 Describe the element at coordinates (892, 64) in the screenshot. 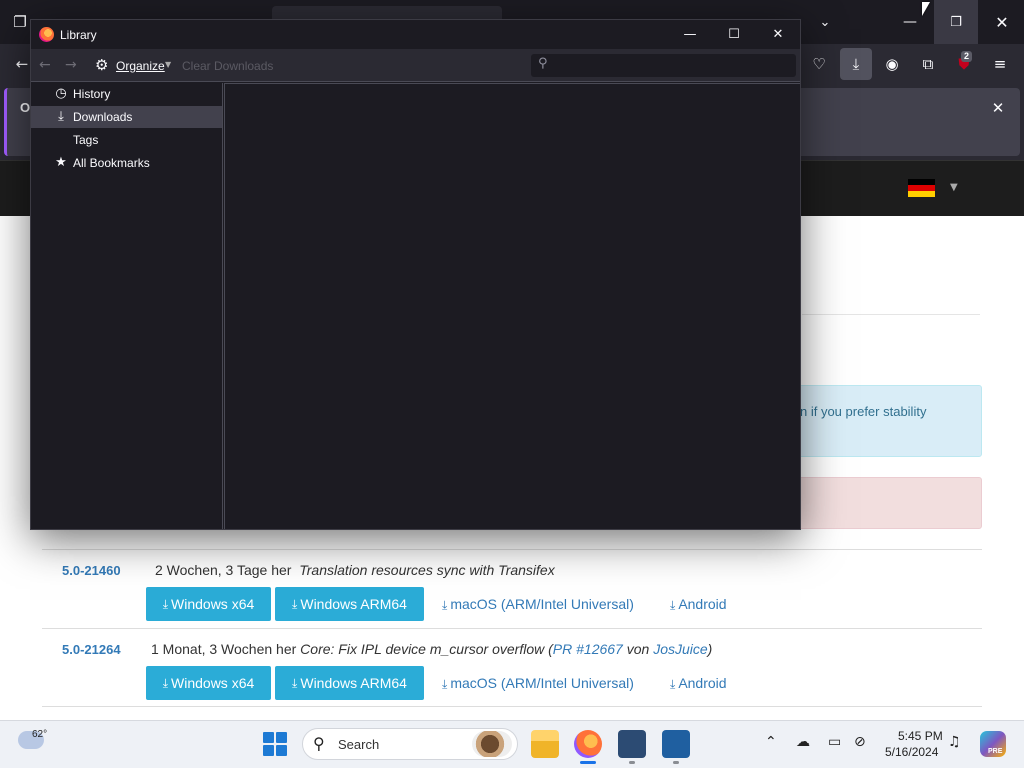

I see `account-icon: ◉` at that location.